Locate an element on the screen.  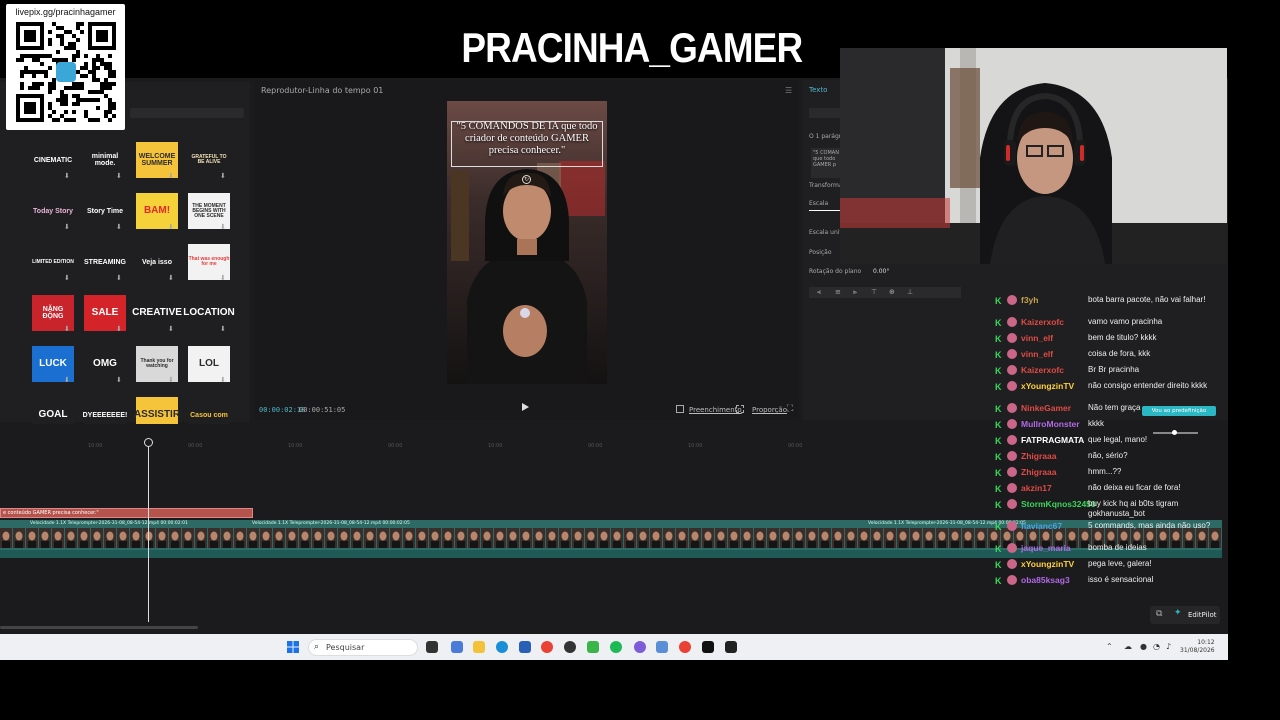
notepad-icon is located at coordinates (662, 647).